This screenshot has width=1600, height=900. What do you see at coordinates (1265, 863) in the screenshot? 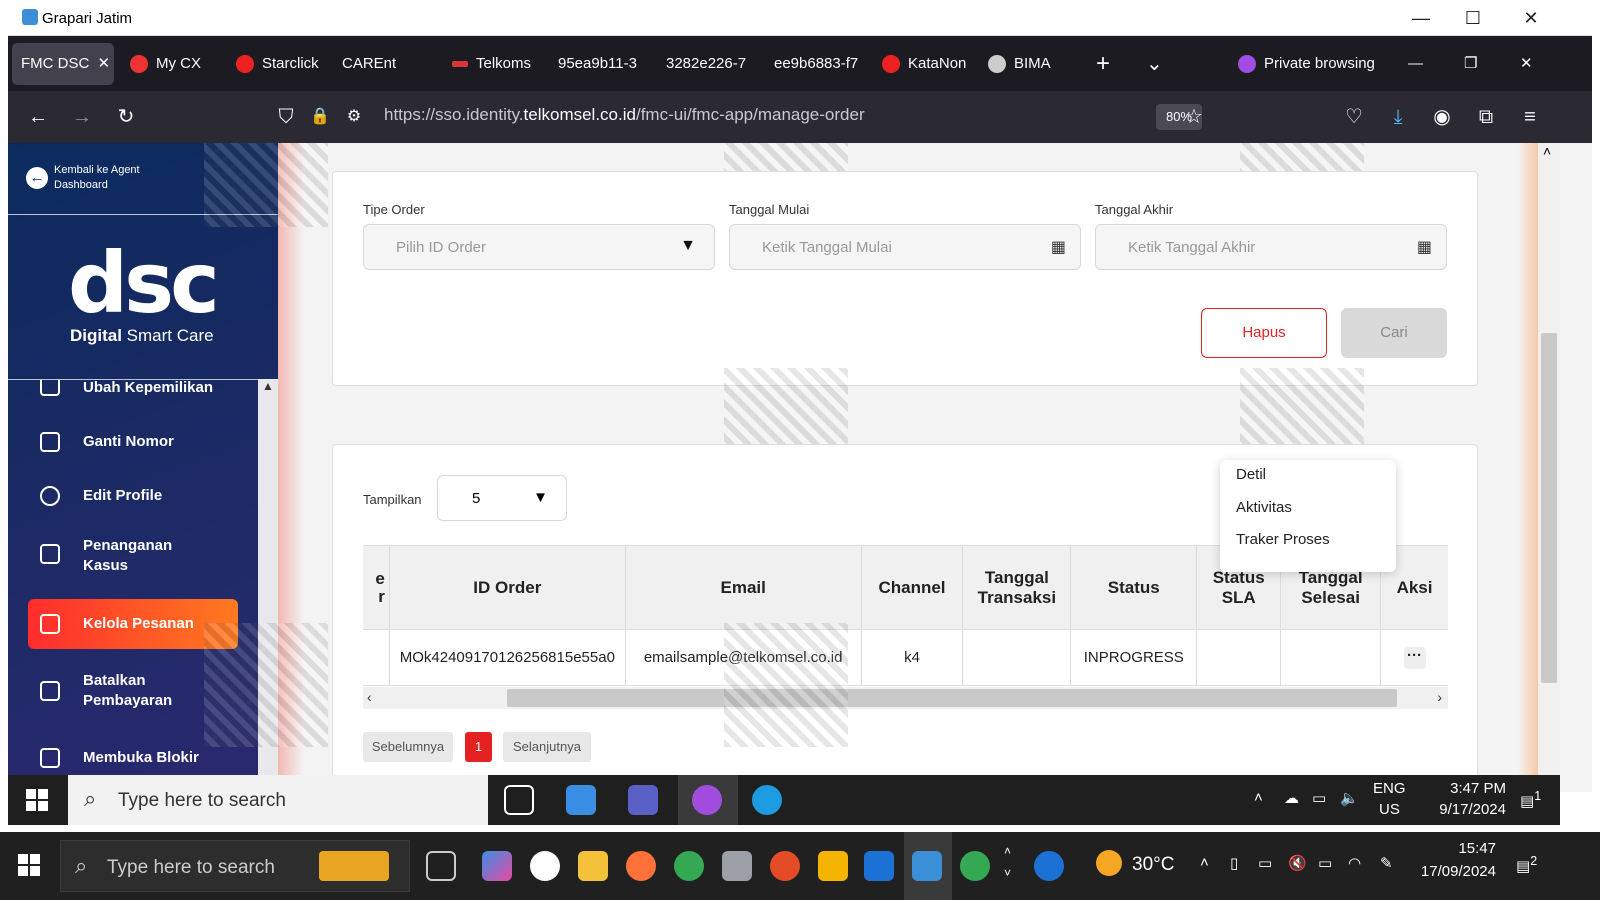
I see `display-icon: ▭` at bounding box center [1265, 863].